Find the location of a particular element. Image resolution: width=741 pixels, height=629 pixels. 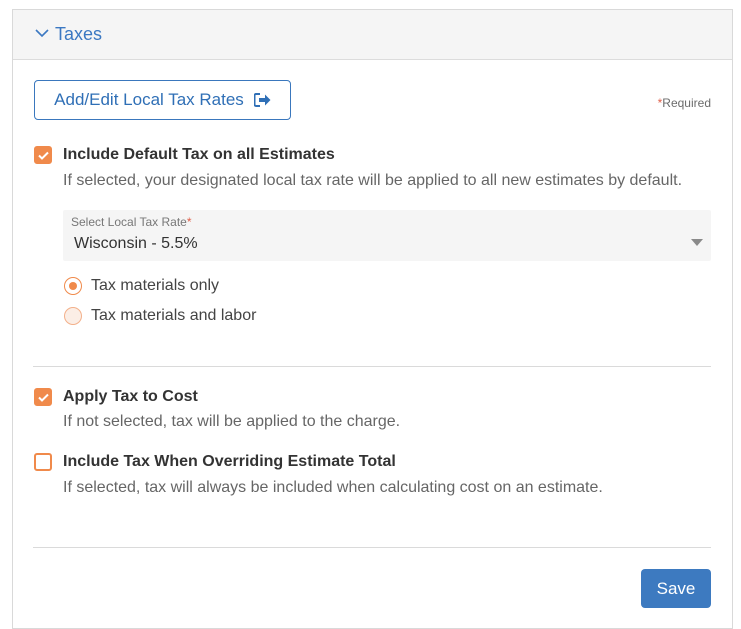

select-label: Select Local Tax Rate* is located at coordinates (131, 222).